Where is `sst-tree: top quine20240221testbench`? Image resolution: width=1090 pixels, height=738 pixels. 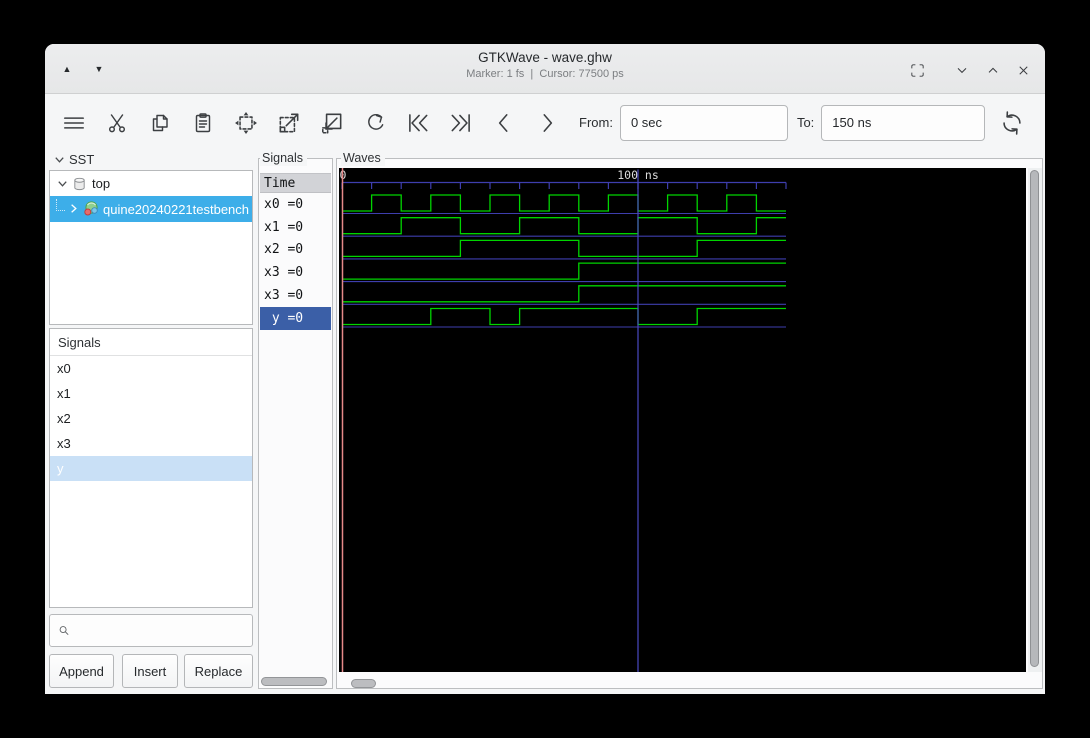
sst-tree: top quine20240221testbench is located at coordinates (151, 247).